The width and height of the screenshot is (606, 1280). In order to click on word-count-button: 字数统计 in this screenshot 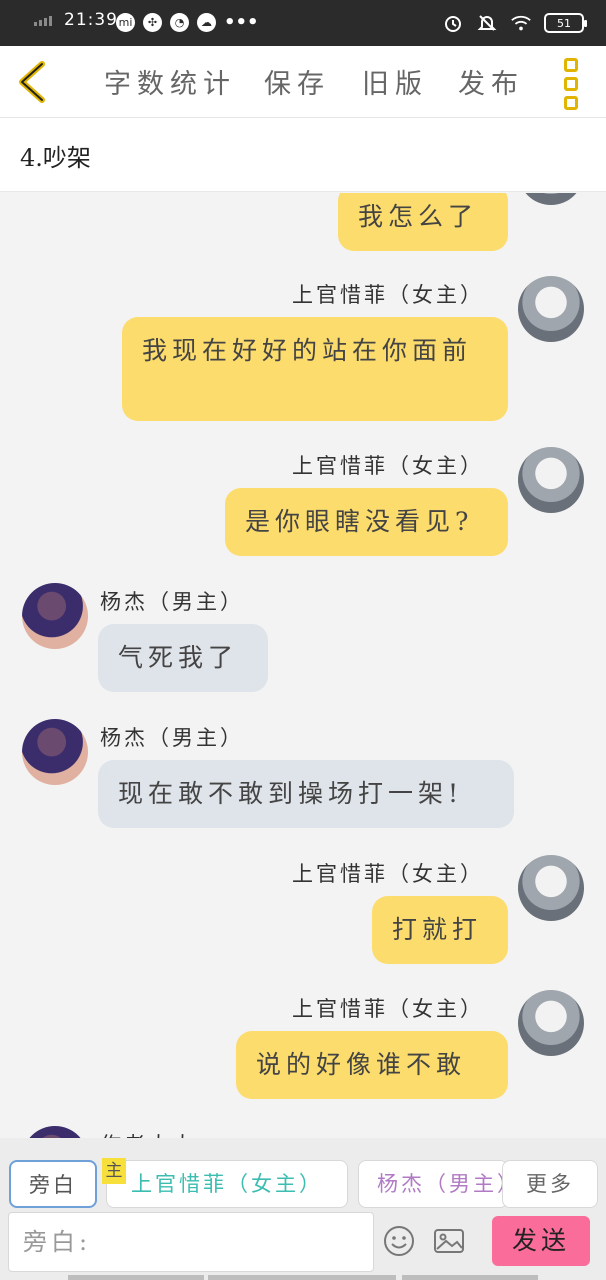, I will do `click(170, 81)`.